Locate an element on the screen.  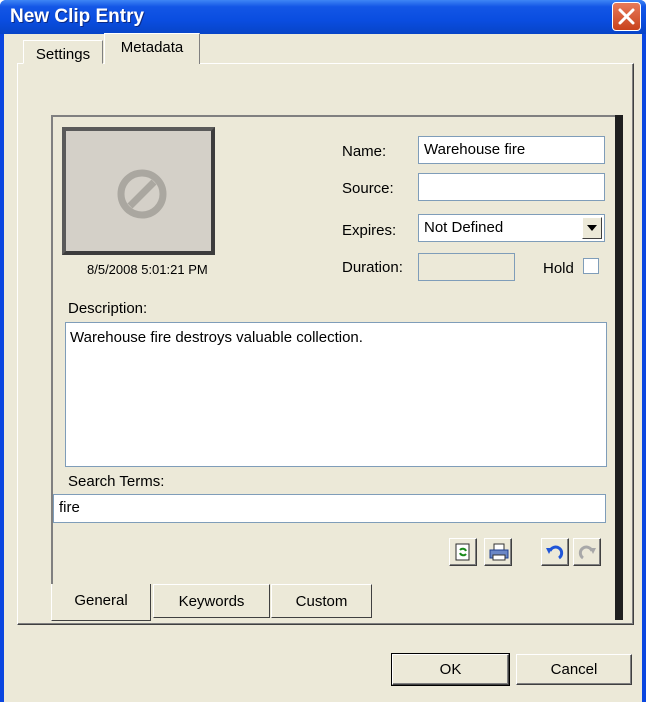
description-label: Description: is located at coordinates (108, 308).